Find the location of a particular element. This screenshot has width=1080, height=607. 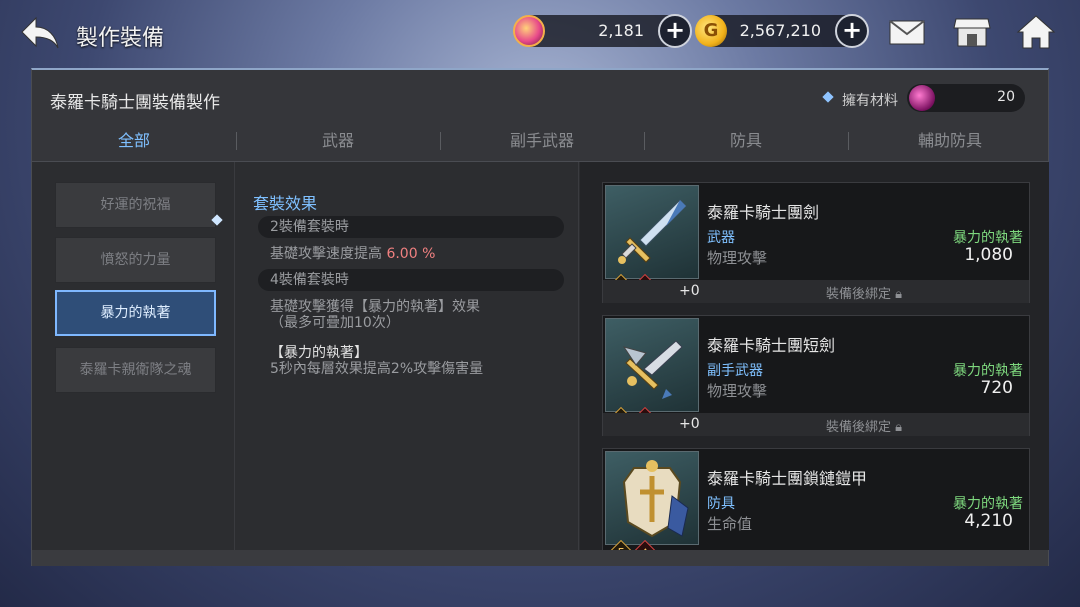

set-tier-4-effect: 基礎攻擊獲得【暴力的執著】效果 is located at coordinates (375, 307).